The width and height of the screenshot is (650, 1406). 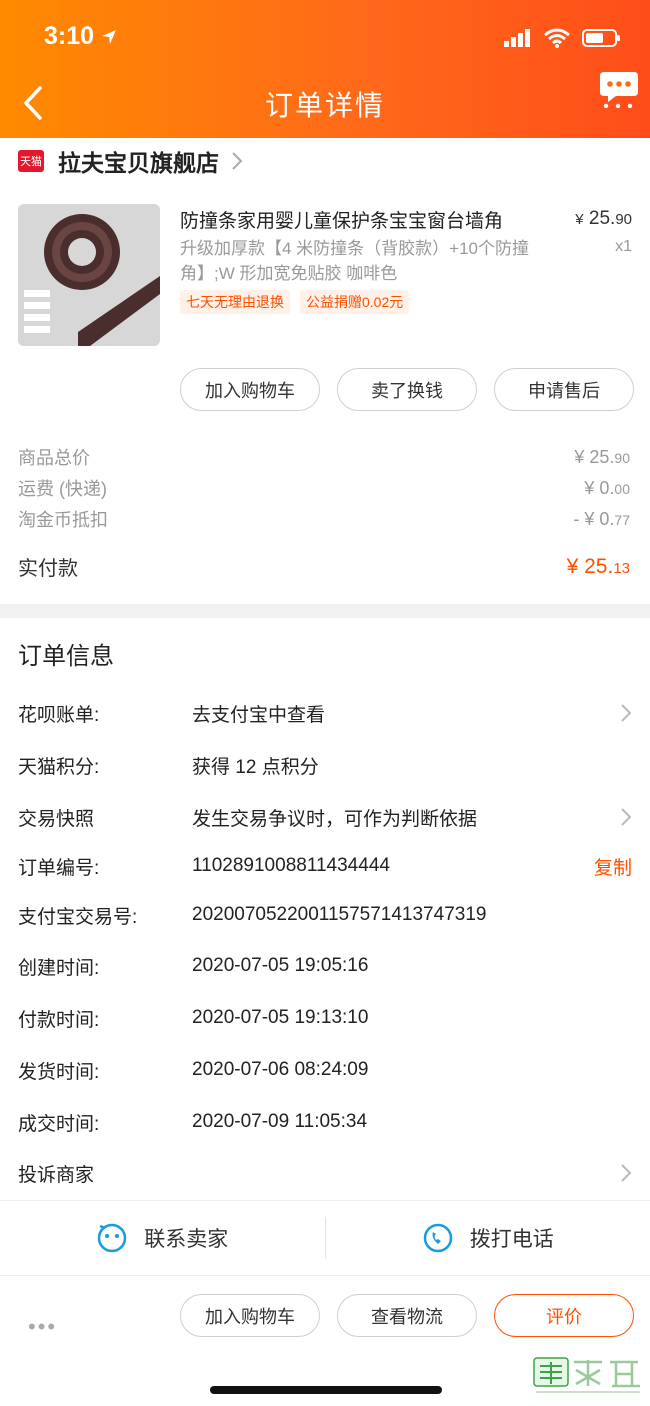 What do you see at coordinates (112, 1238) in the screenshot?
I see `chat-face-icon` at bounding box center [112, 1238].